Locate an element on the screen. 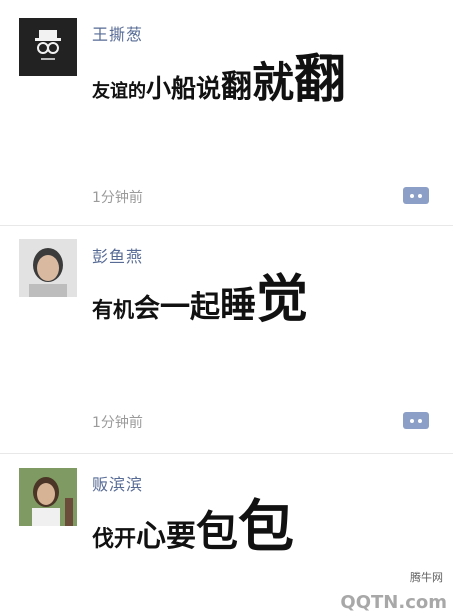 Image resolution: width=453 pixels, height=615 pixels. post-text-segment: 睡 is located at coordinates (238, 305).